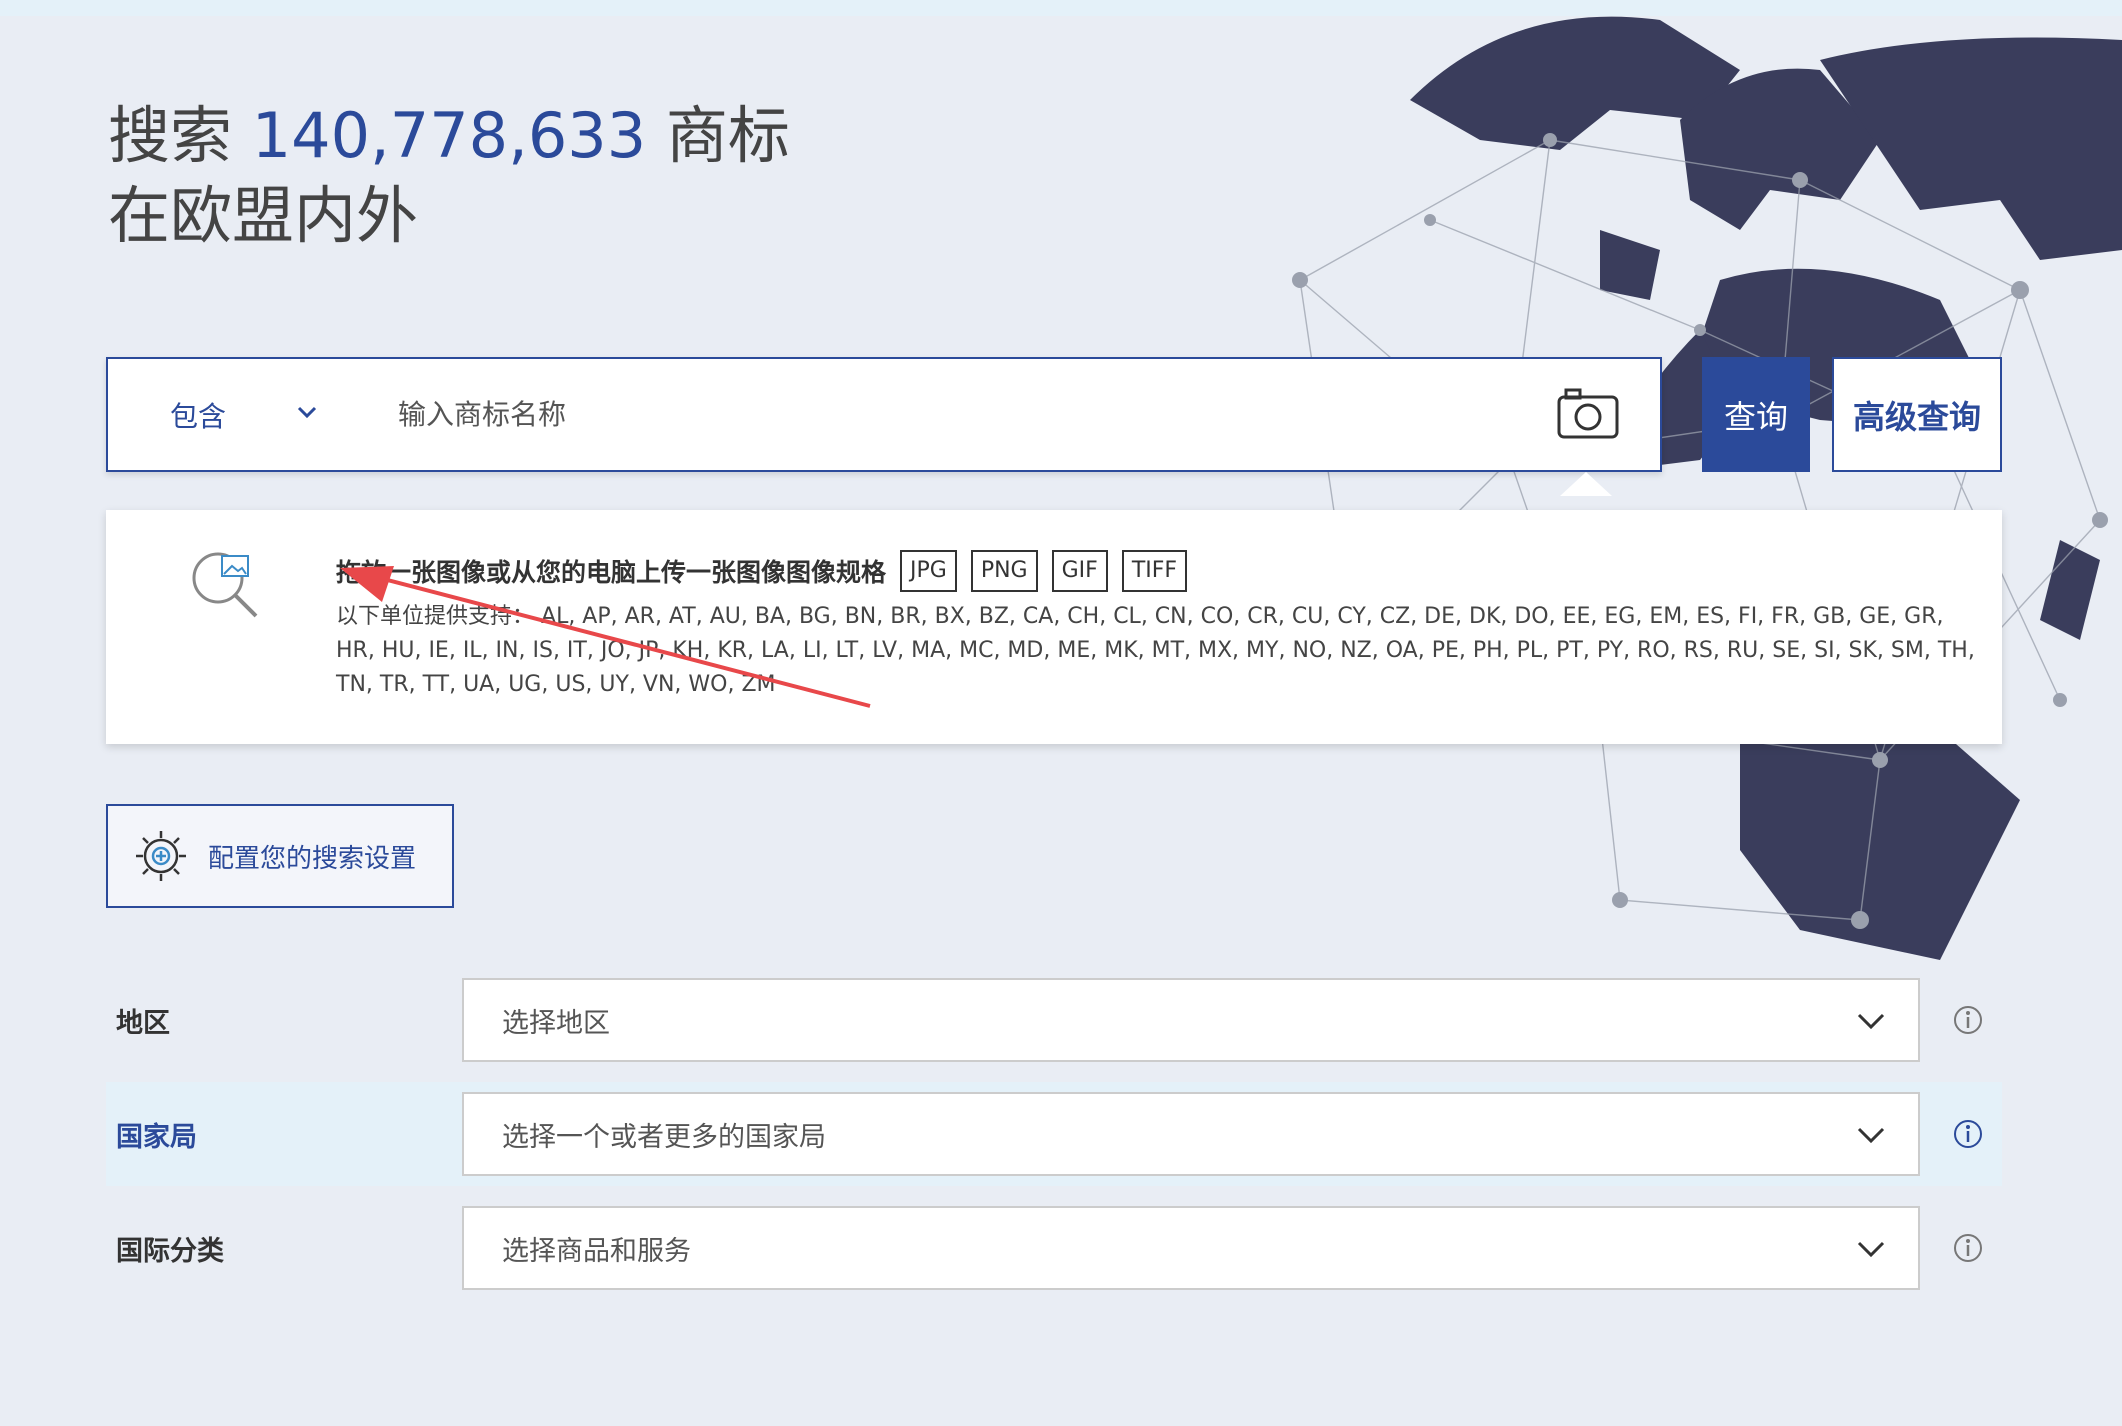 The image size is (2122, 1426). I want to click on national-office-select: 选择一个或者更多的国家局, so click(1191, 1134).